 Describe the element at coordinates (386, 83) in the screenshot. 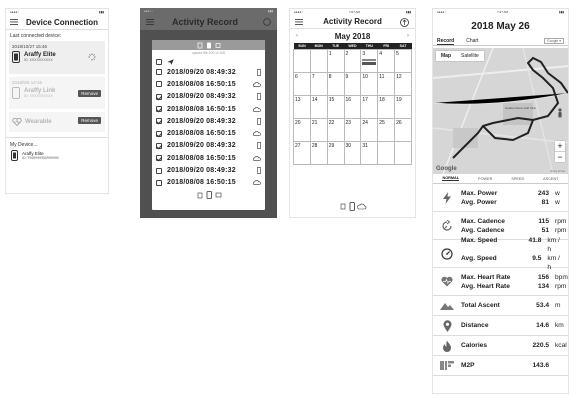

I see `calendar-day: 11` at that location.